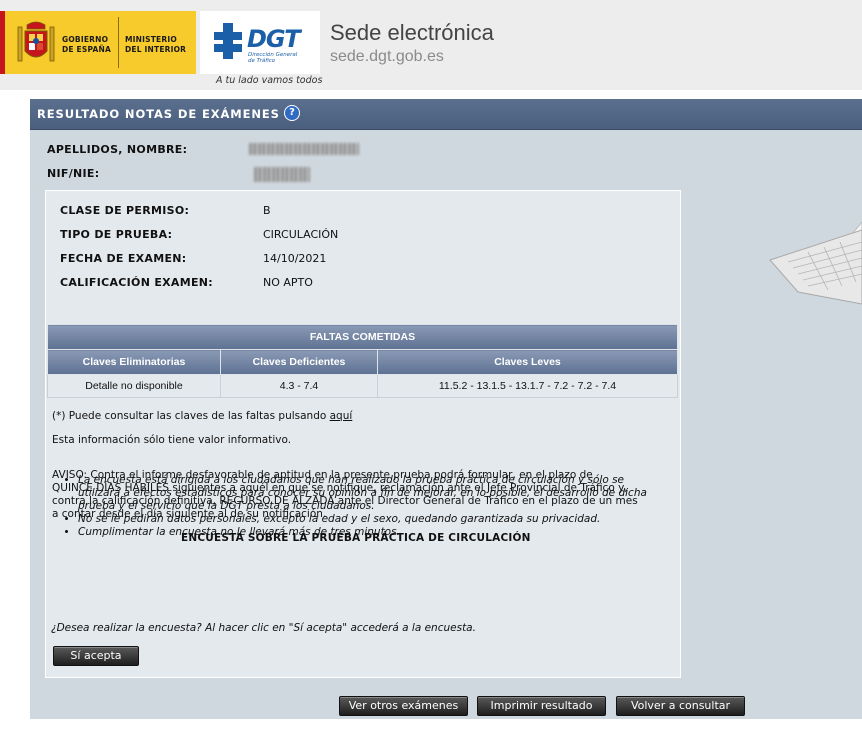  Describe the element at coordinates (304, 149) in the screenshot. I see `redacted-name` at that location.